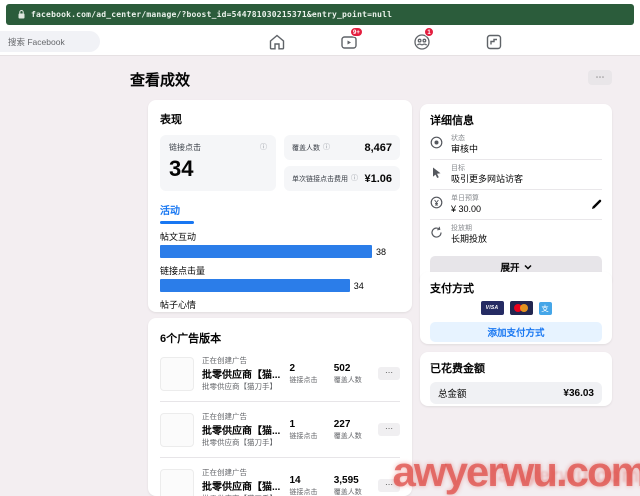  Describe the element at coordinates (356, 32) in the screenshot. I see `watch-badge: 9+` at that location.